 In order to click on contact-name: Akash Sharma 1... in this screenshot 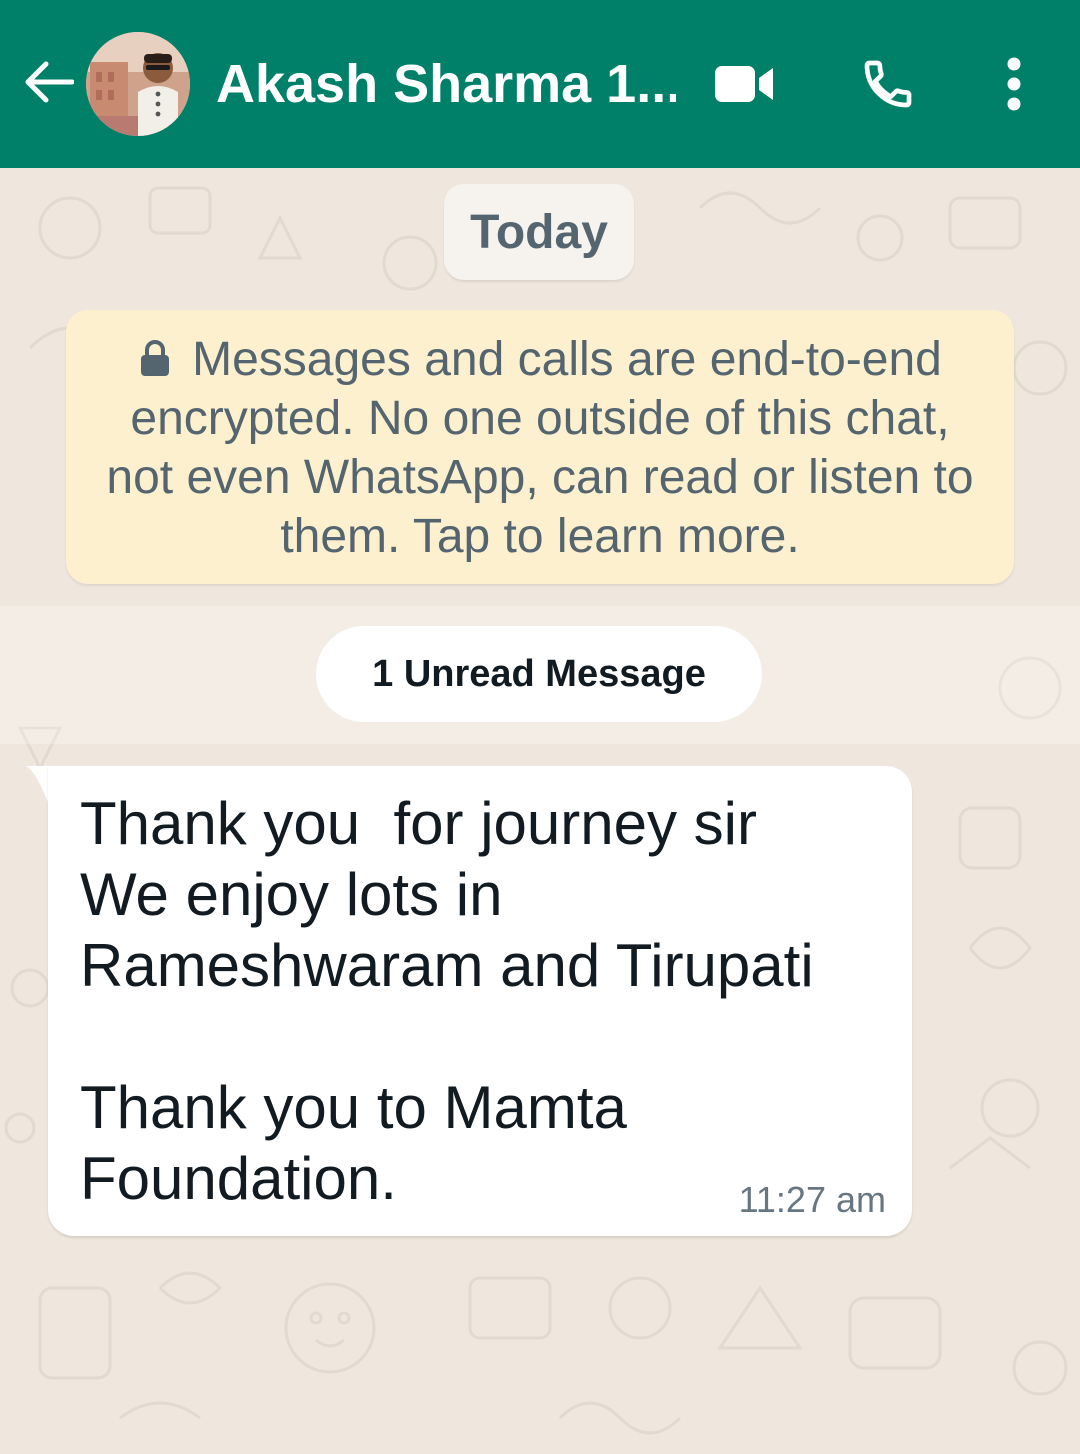, I will do `click(446, 84)`.